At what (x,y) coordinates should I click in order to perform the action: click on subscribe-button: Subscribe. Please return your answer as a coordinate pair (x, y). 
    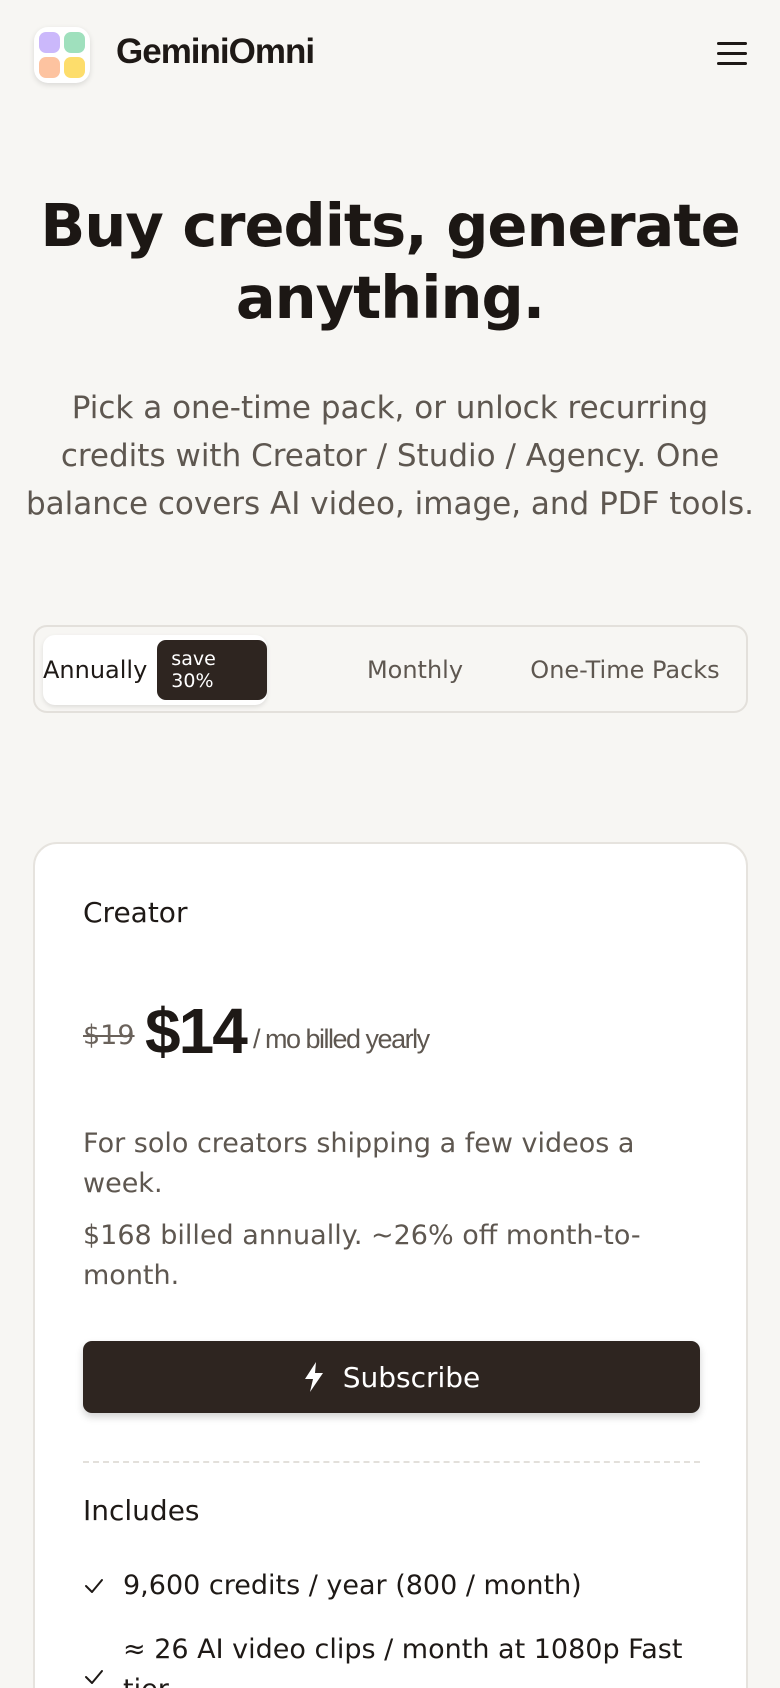
    Looking at the image, I should click on (391, 1377).